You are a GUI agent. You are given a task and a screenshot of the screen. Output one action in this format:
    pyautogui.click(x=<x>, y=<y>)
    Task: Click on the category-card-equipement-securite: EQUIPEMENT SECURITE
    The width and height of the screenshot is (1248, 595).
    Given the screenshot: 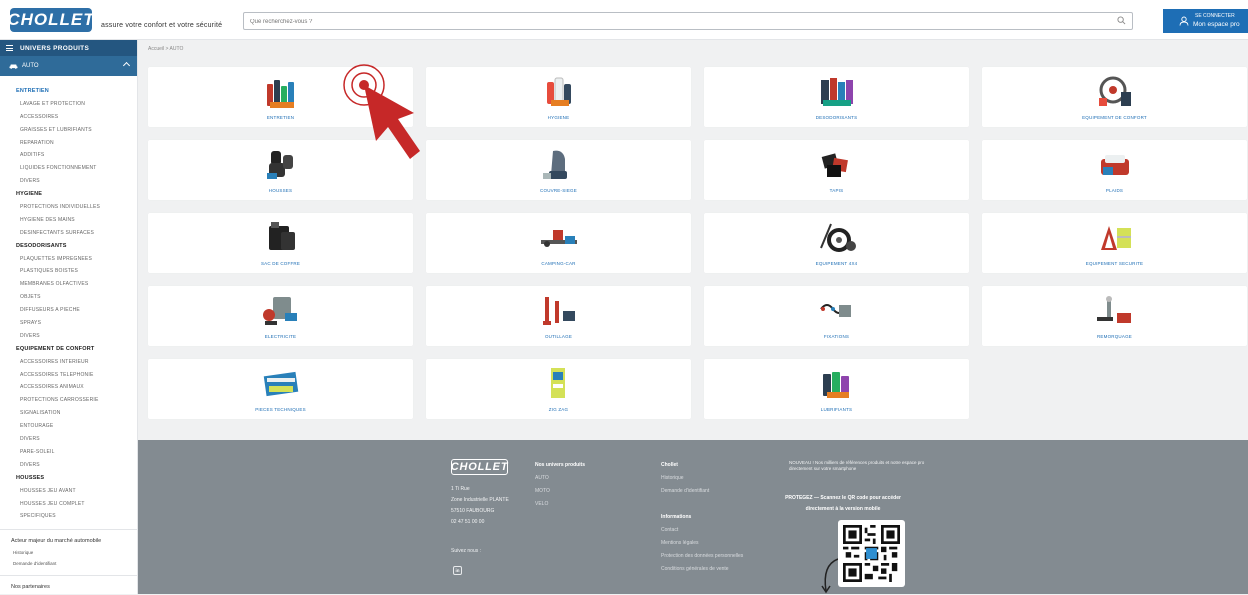 What is the action you would take?
    pyautogui.click(x=1114, y=243)
    